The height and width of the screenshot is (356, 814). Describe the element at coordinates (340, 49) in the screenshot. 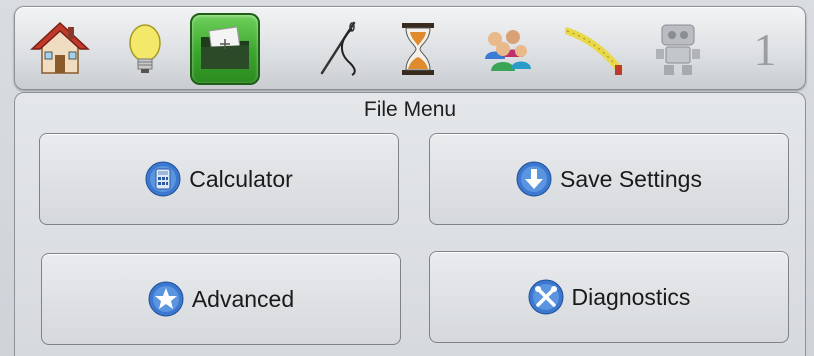

I see `needle-thread-icon` at that location.